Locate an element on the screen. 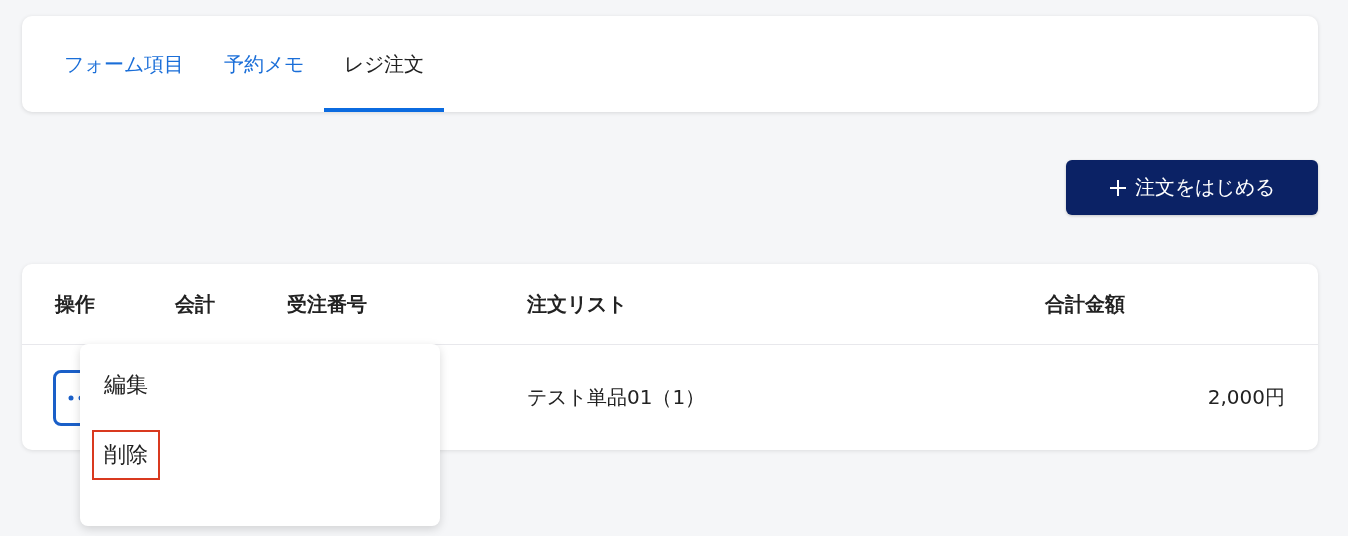  table-cell-text: 2,000円 is located at coordinates (1245, 397).